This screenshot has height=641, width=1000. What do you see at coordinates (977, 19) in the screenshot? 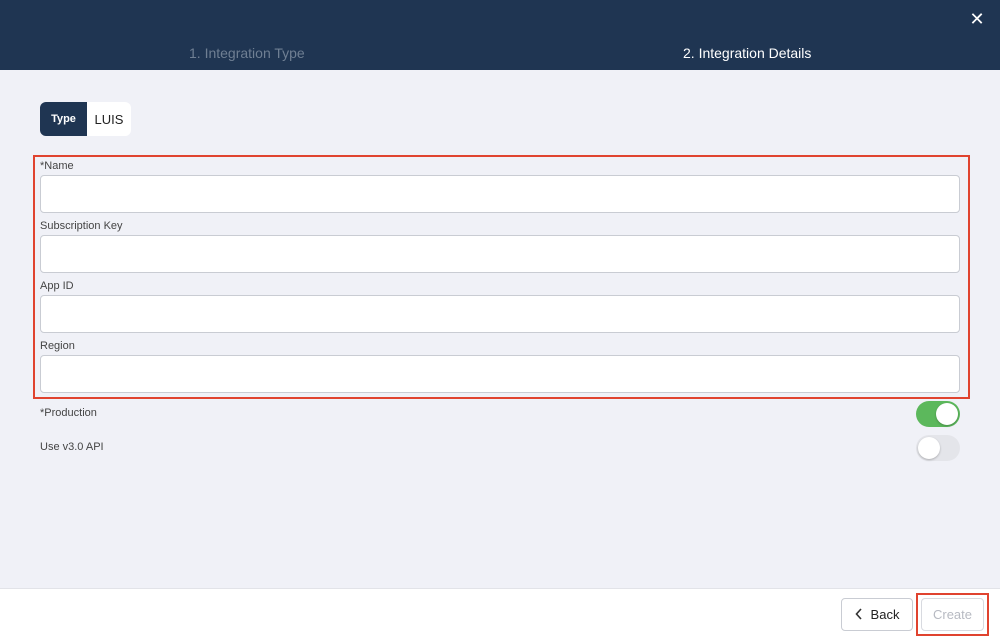
I see `close-icon: ✕` at bounding box center [977, 19].